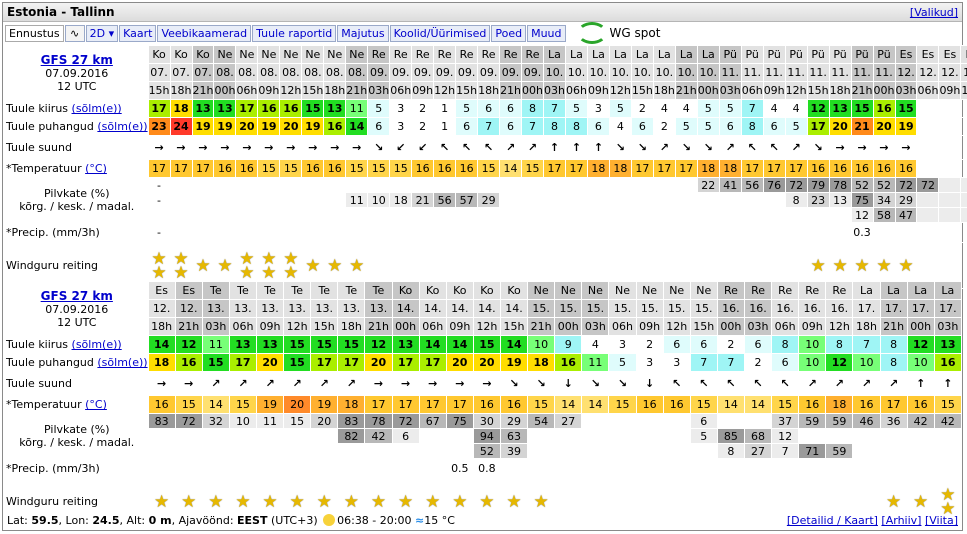 This screenshot has width=967, height=534. What do you see at coordinates (102, 33) in the screenshot?
I see `tab-2d: 2D ▾` at bounding box center [102, 33].